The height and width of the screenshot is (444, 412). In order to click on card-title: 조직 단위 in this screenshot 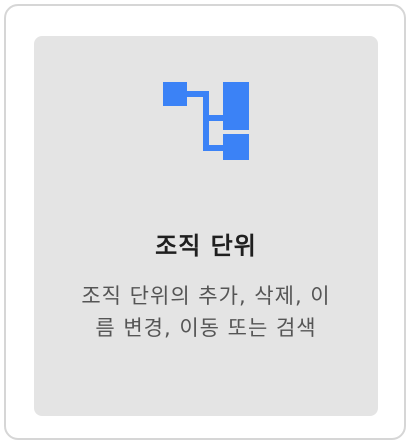, I will do `click(206, 246)`.